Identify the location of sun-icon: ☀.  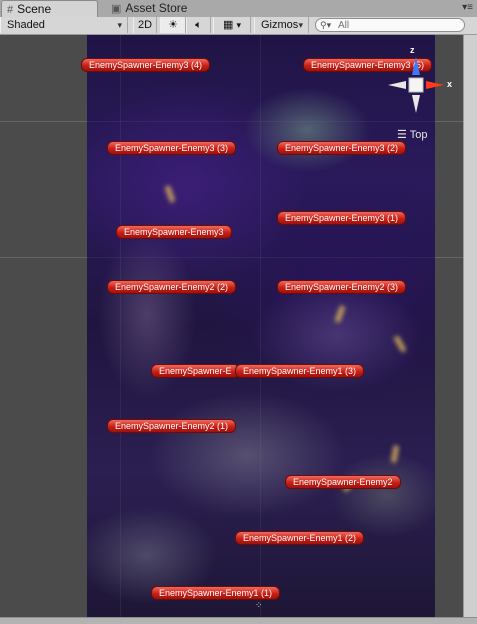
(173, 25).